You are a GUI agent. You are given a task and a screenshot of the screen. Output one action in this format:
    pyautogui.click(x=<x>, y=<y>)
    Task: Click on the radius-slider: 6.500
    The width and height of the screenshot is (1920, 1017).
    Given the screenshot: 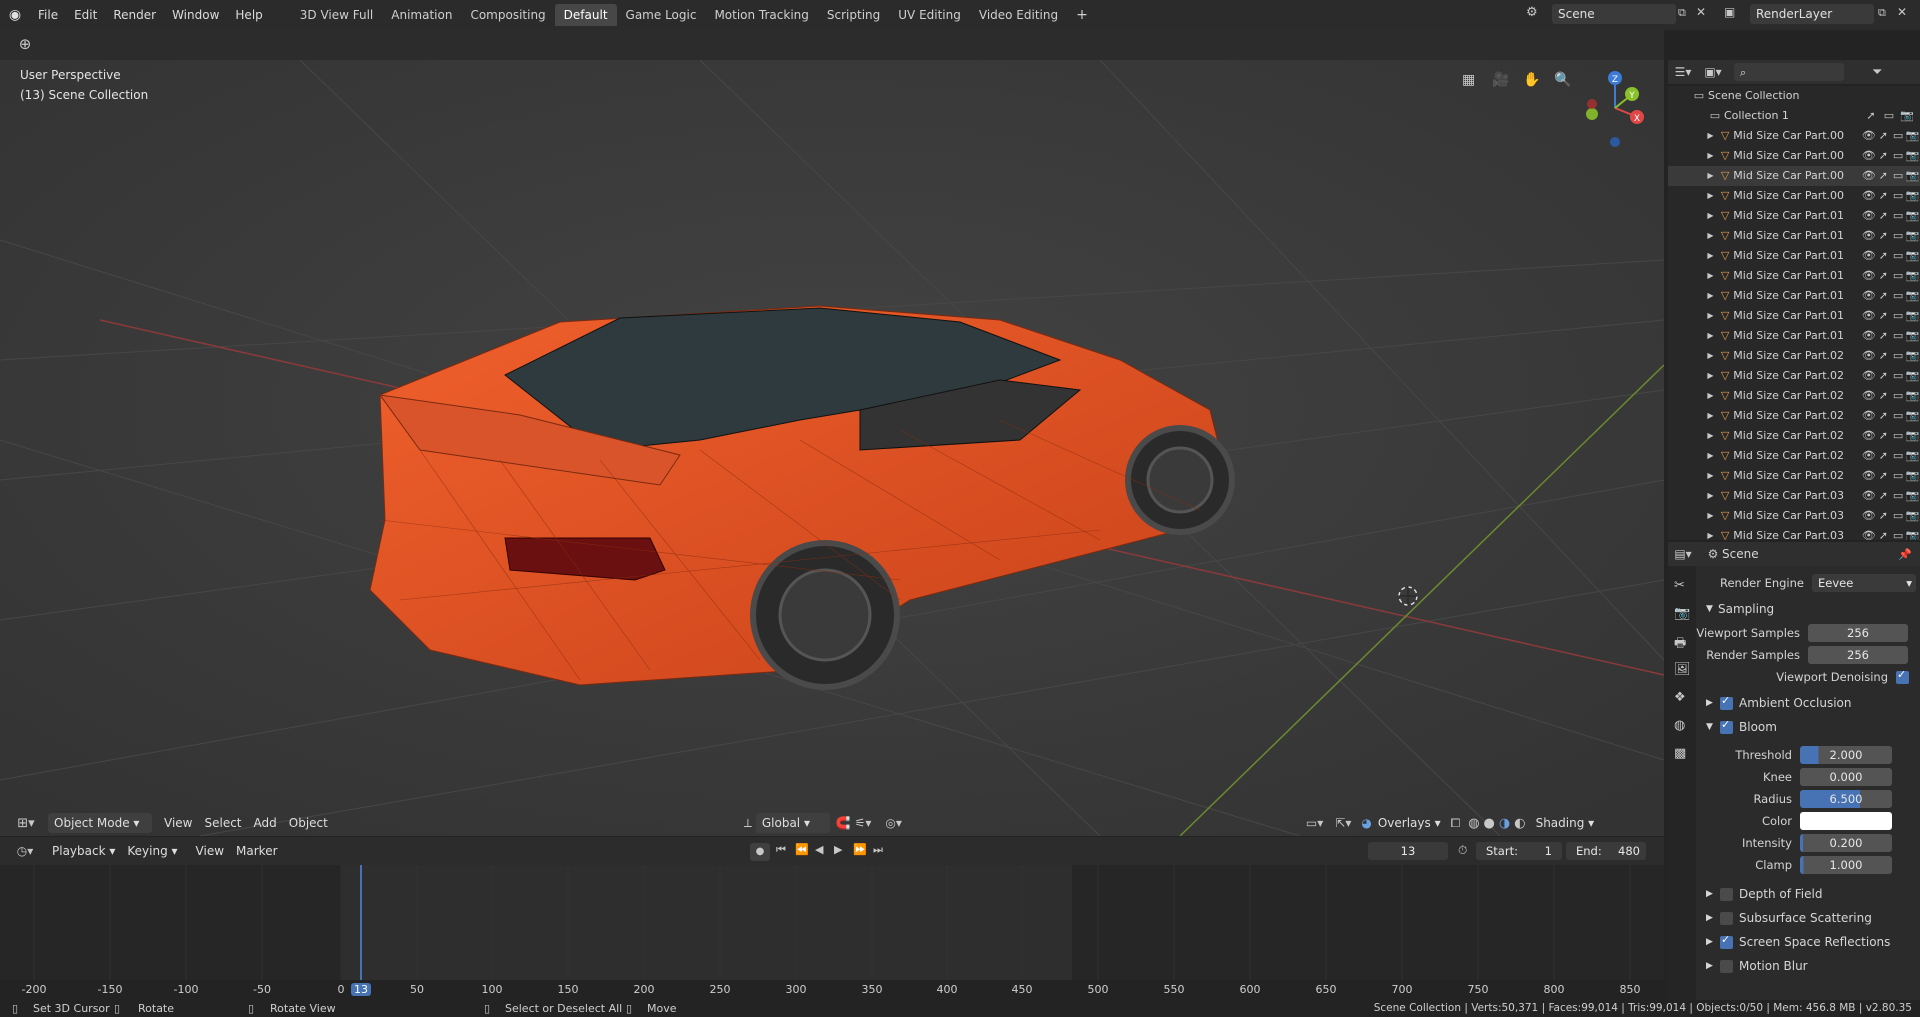 What is the action you would take?
    pyautogui.click(x=1846, y=799)
    